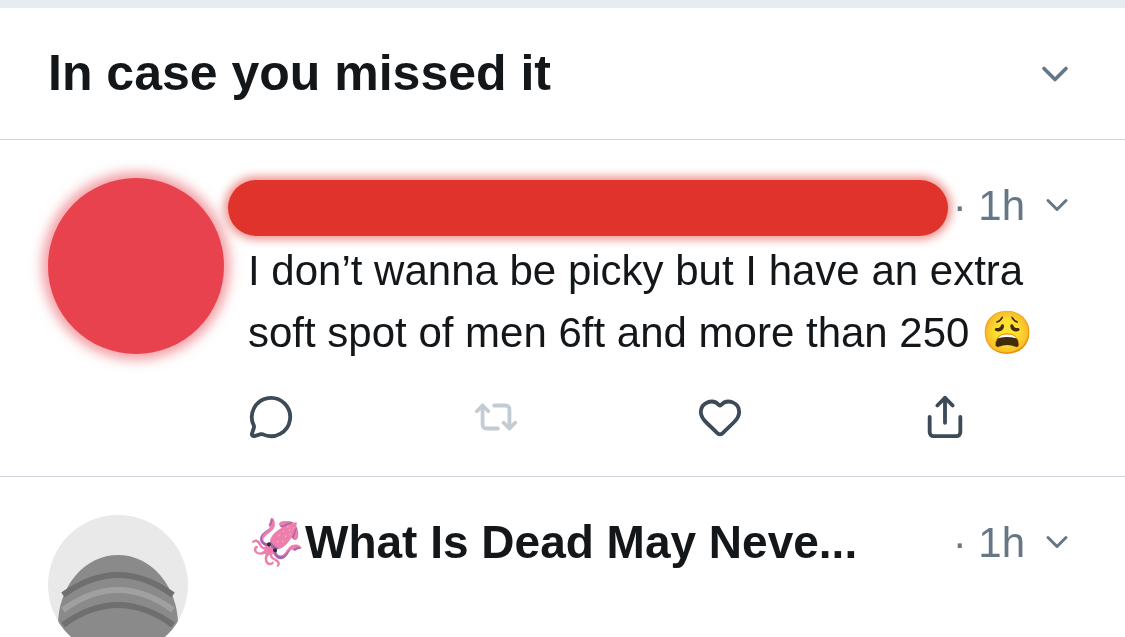 Image resolution: width=1125 pixels, height=637 pixels. What do you see at coordinates (641, 302) in the screenshot?
I see `tweet-text: I don’t wanna be picky but I have an extra soft spot of men 6ft and more than 250 😩` at bounding box center [641, 302].